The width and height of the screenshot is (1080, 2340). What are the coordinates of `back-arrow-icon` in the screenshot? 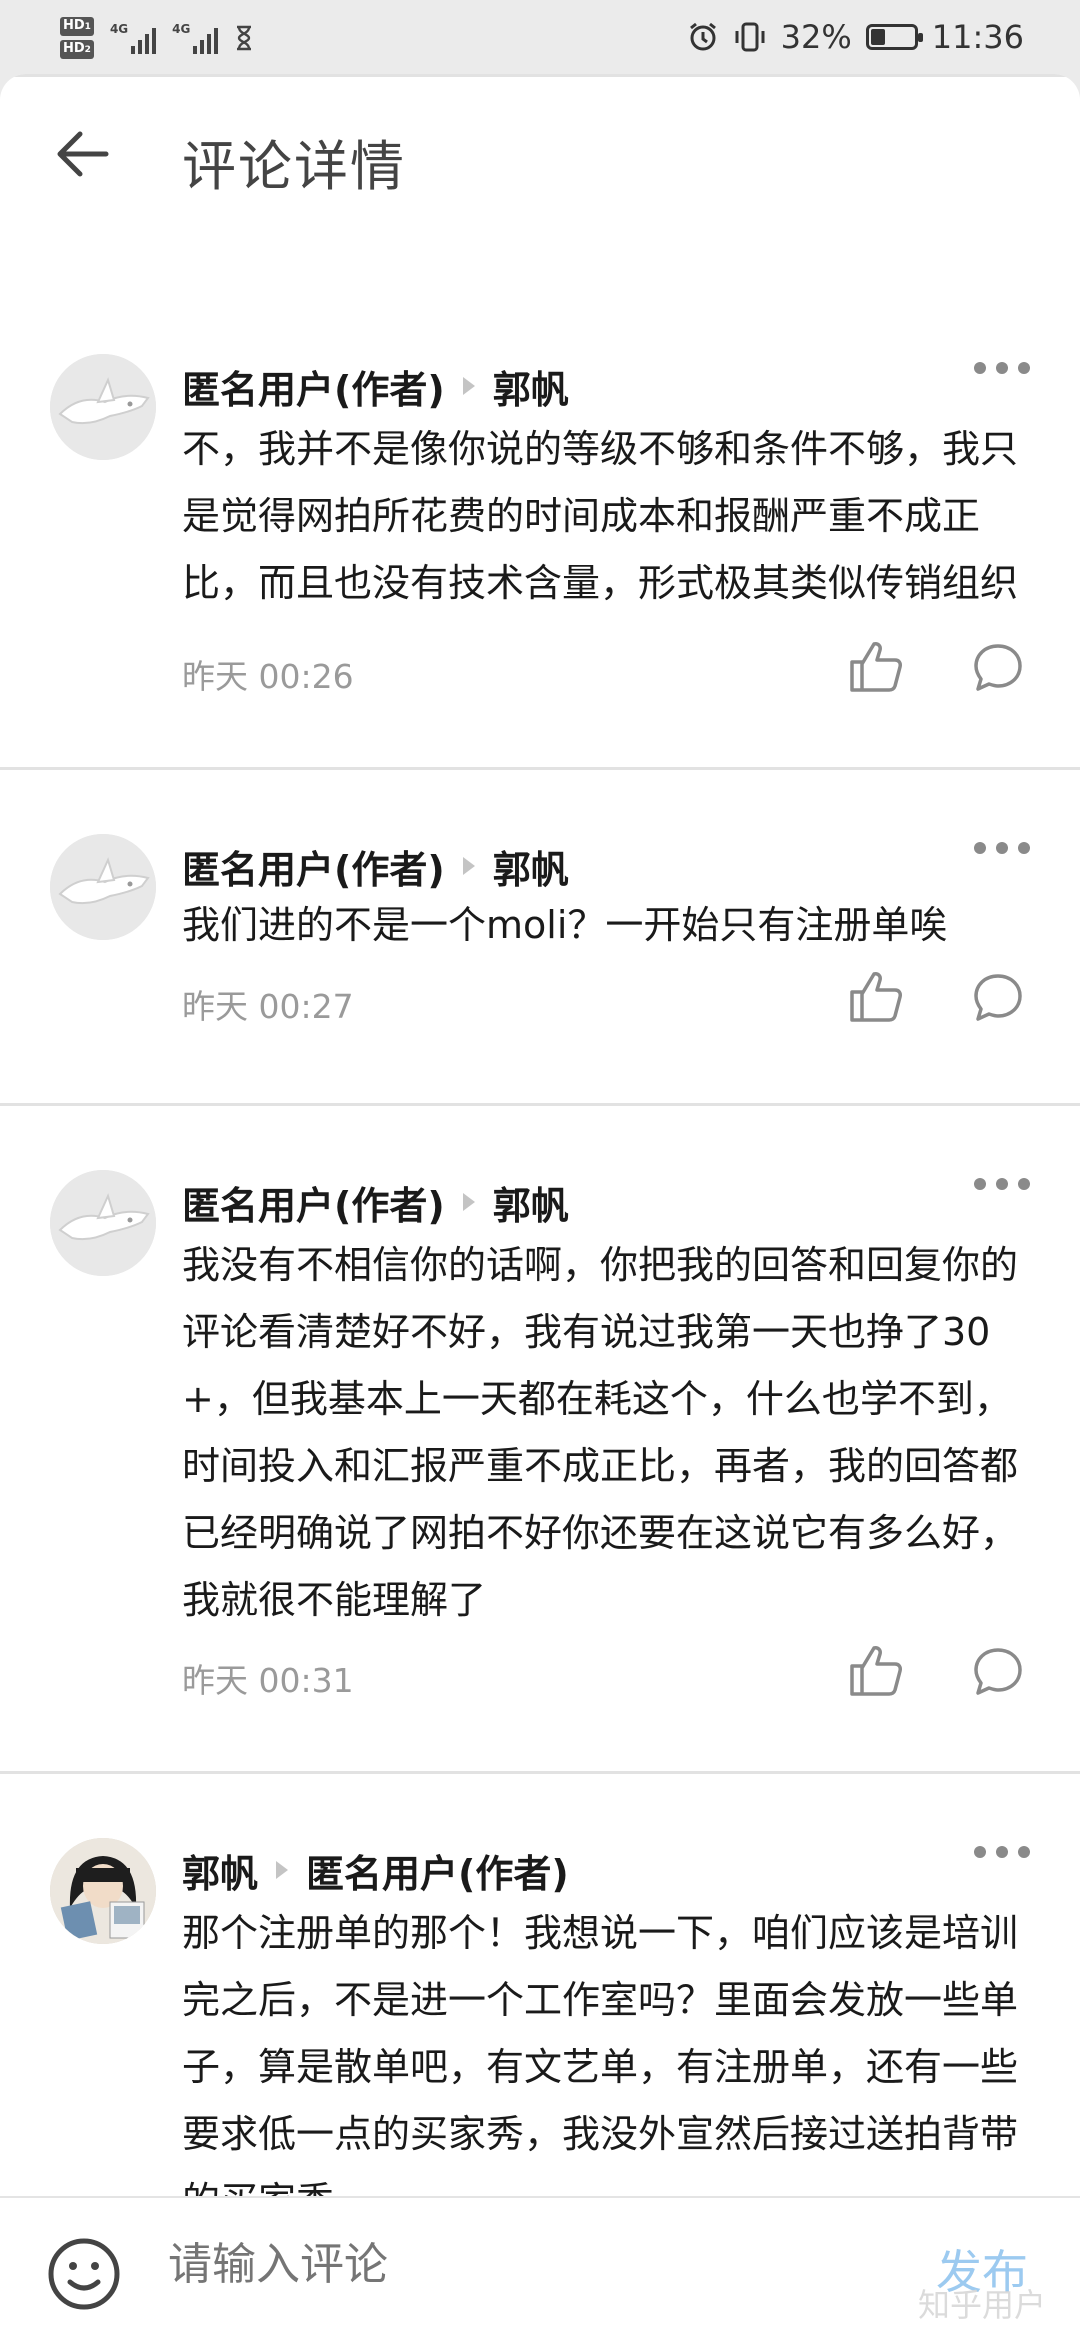 It's located at (82, 154).